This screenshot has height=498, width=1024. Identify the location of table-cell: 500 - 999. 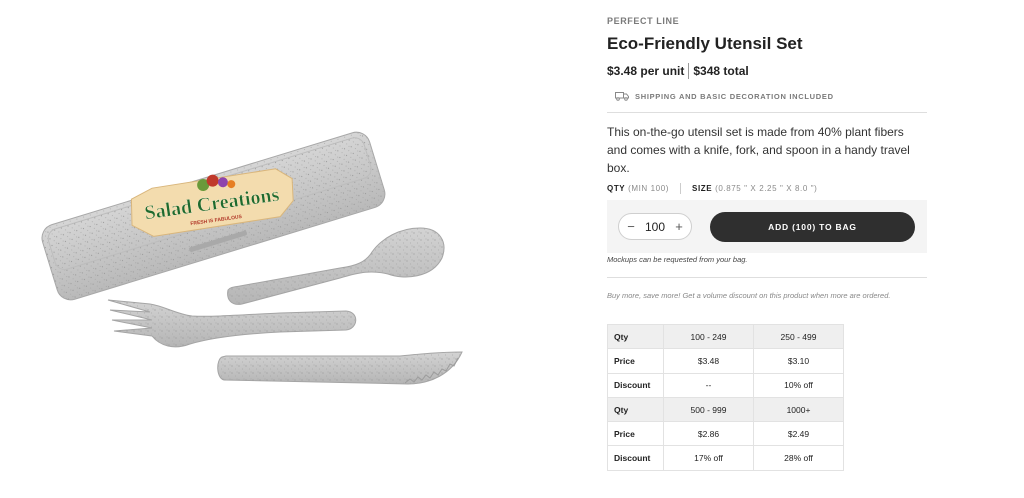
(708, 409).